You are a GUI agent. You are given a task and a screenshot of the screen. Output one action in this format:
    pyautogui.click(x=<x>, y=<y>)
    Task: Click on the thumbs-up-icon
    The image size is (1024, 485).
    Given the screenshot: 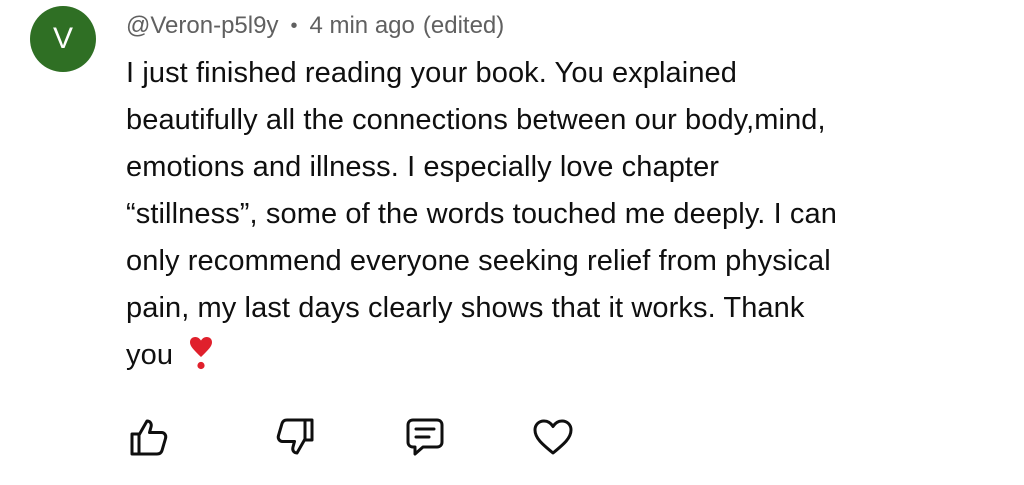 What is the action you would take?
    pyautogui.click(x=149, y=437)
    